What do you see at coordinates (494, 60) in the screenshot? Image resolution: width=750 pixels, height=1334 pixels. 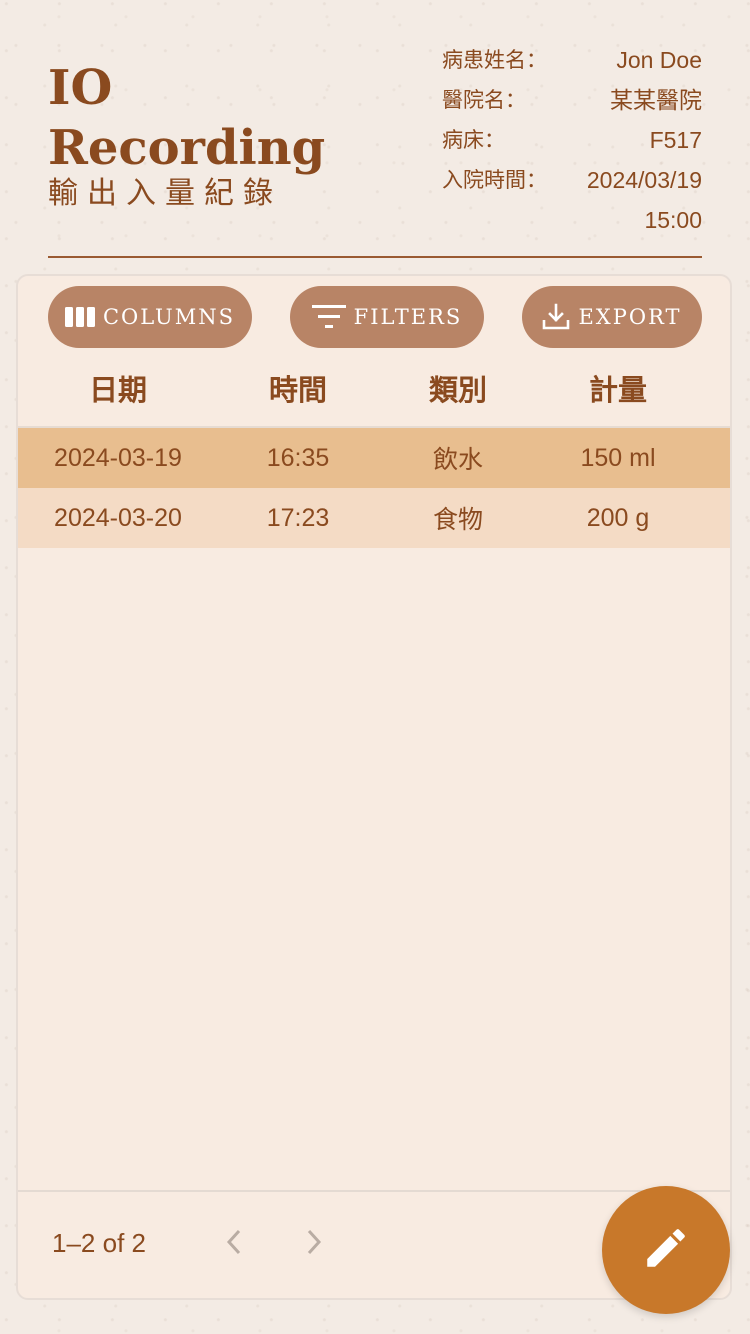 I see `patient-name-label: 病患姓名：` at bounding box center [494, 60].